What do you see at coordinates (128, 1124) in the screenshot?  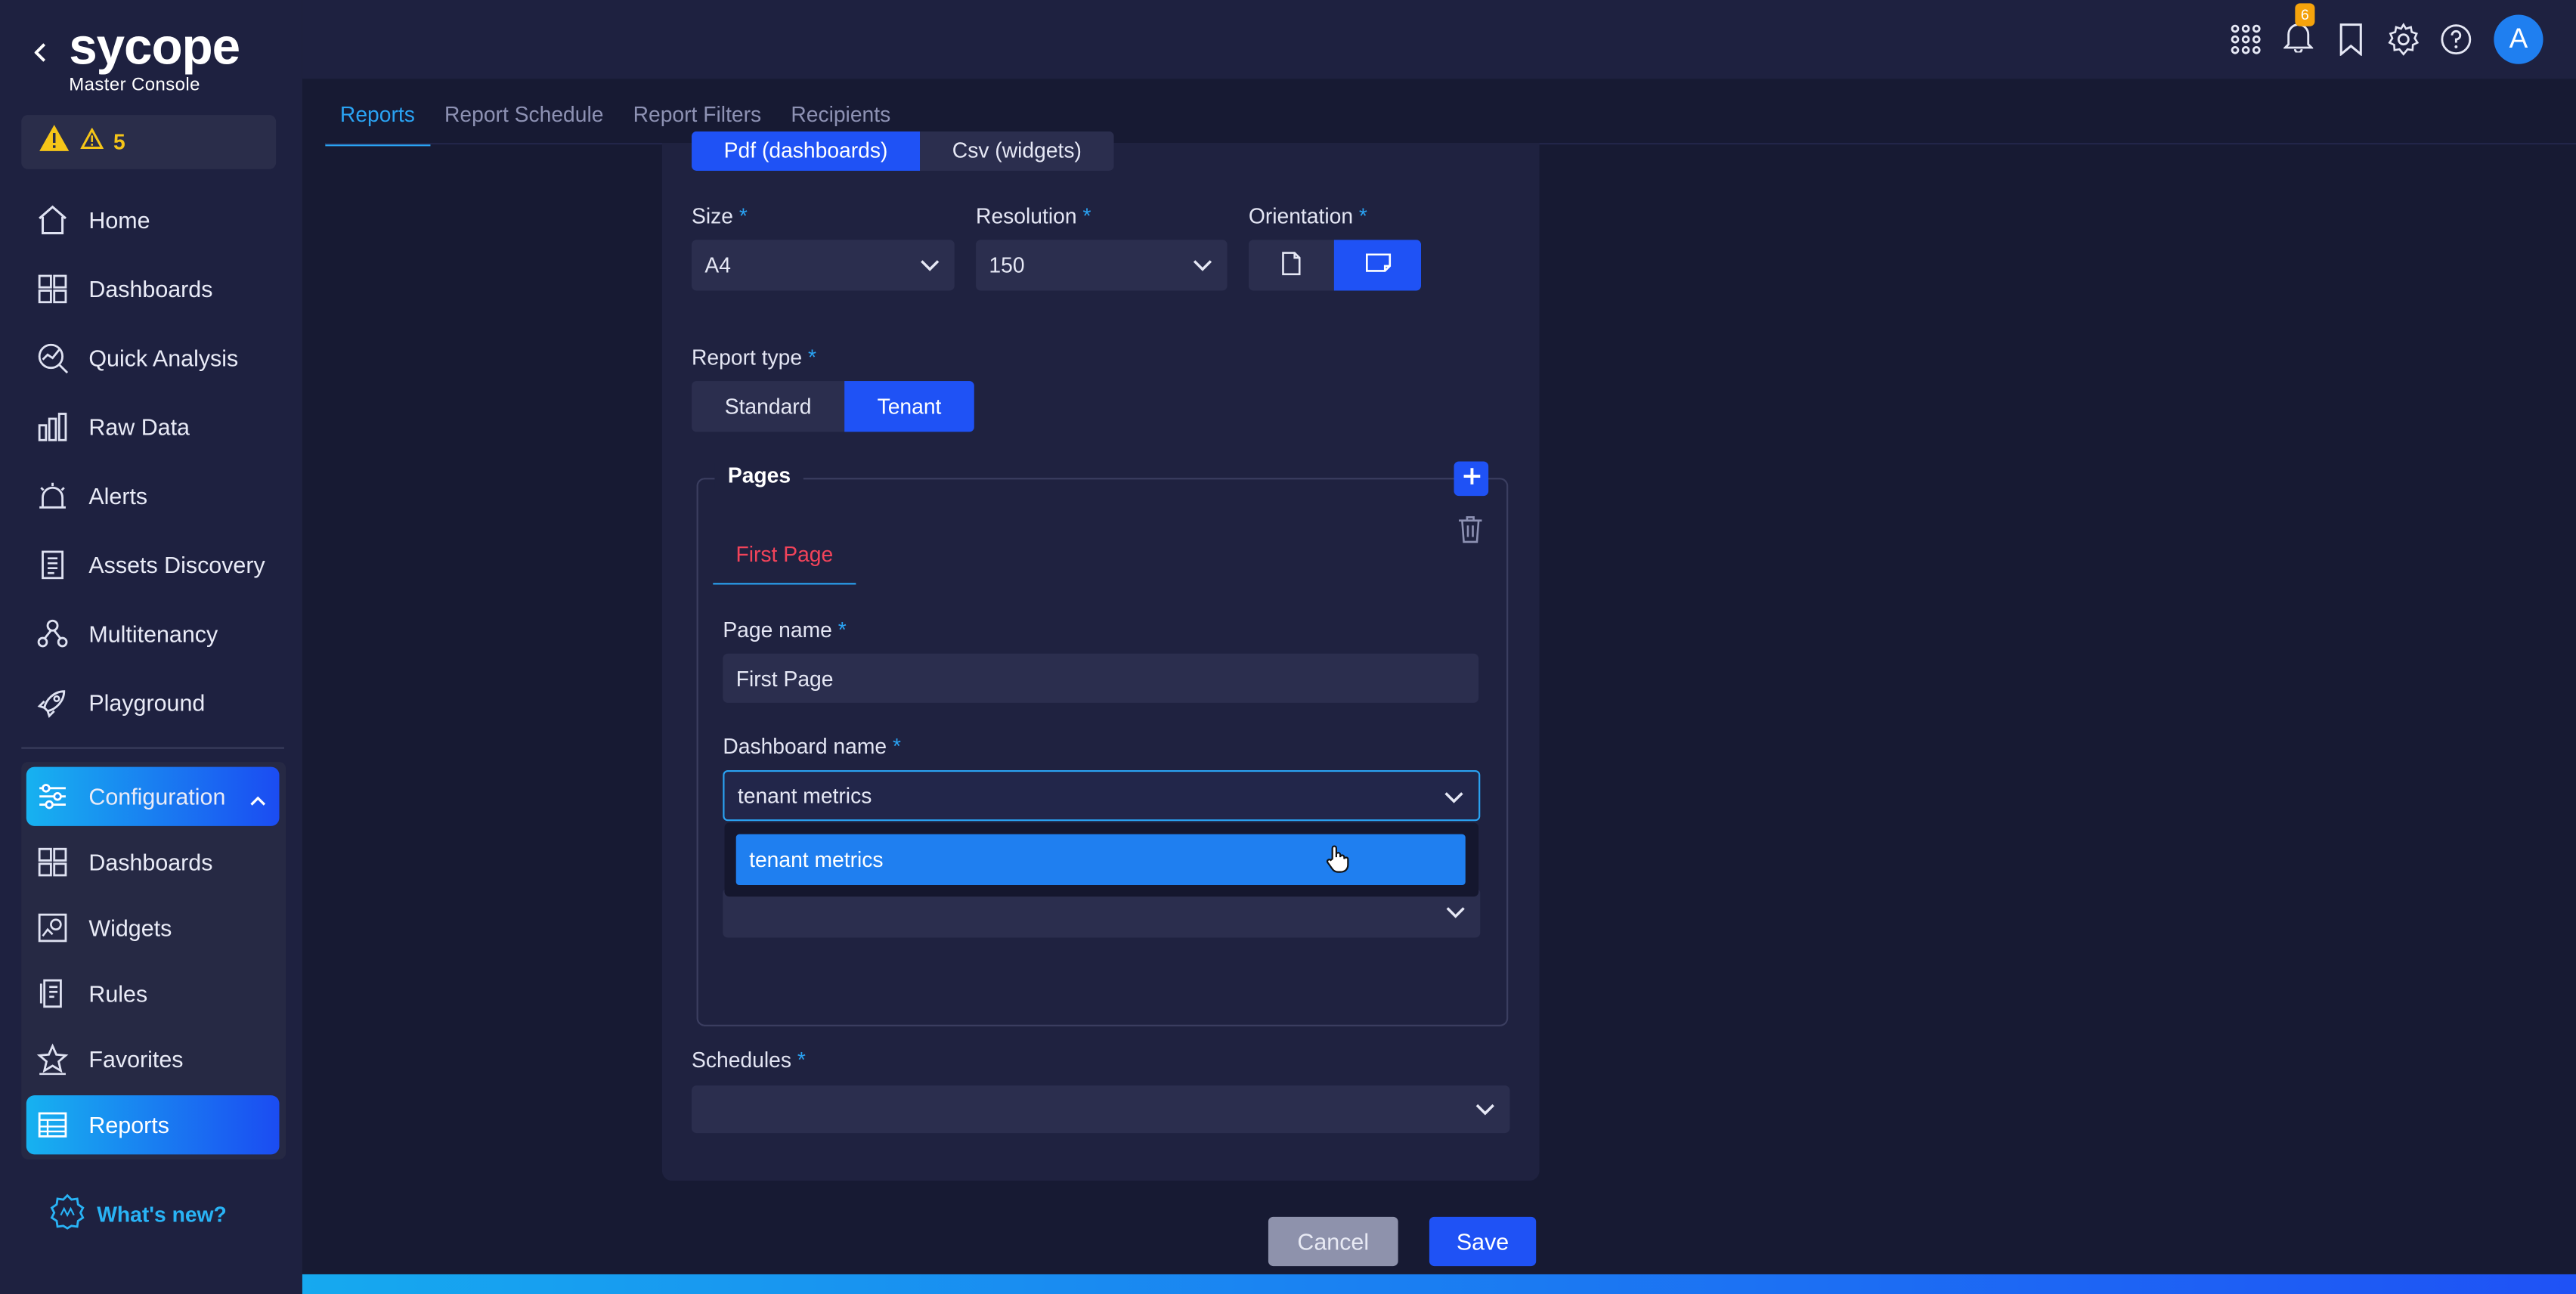 I see `sidebar-item-label: Reports` at bounding box center [128, 1124].